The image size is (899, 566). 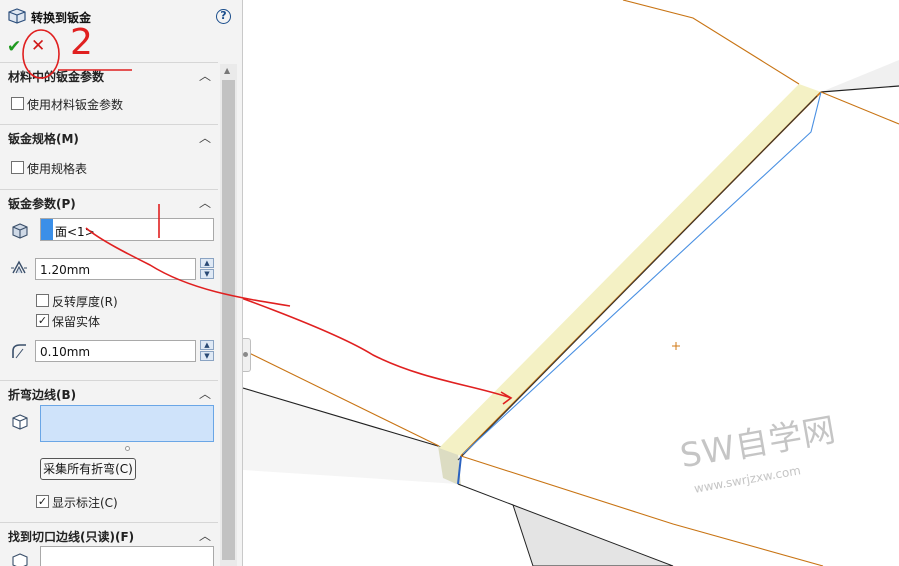 What do you see at coordinates (115, 351) in the screenshot?
I see `bend-radius-input: 0.10mm` at bounding box center [115, 351].